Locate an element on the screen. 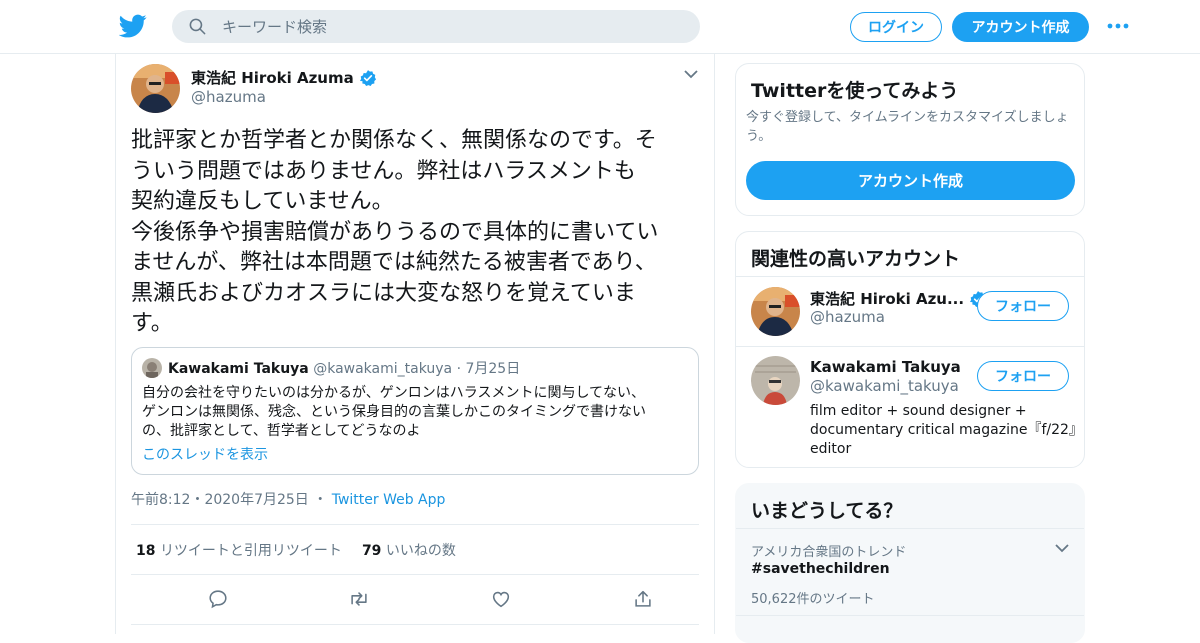 This screenshot has width=1200, height=643. like-label: いいねの数 is located at coordinates (420, 551).